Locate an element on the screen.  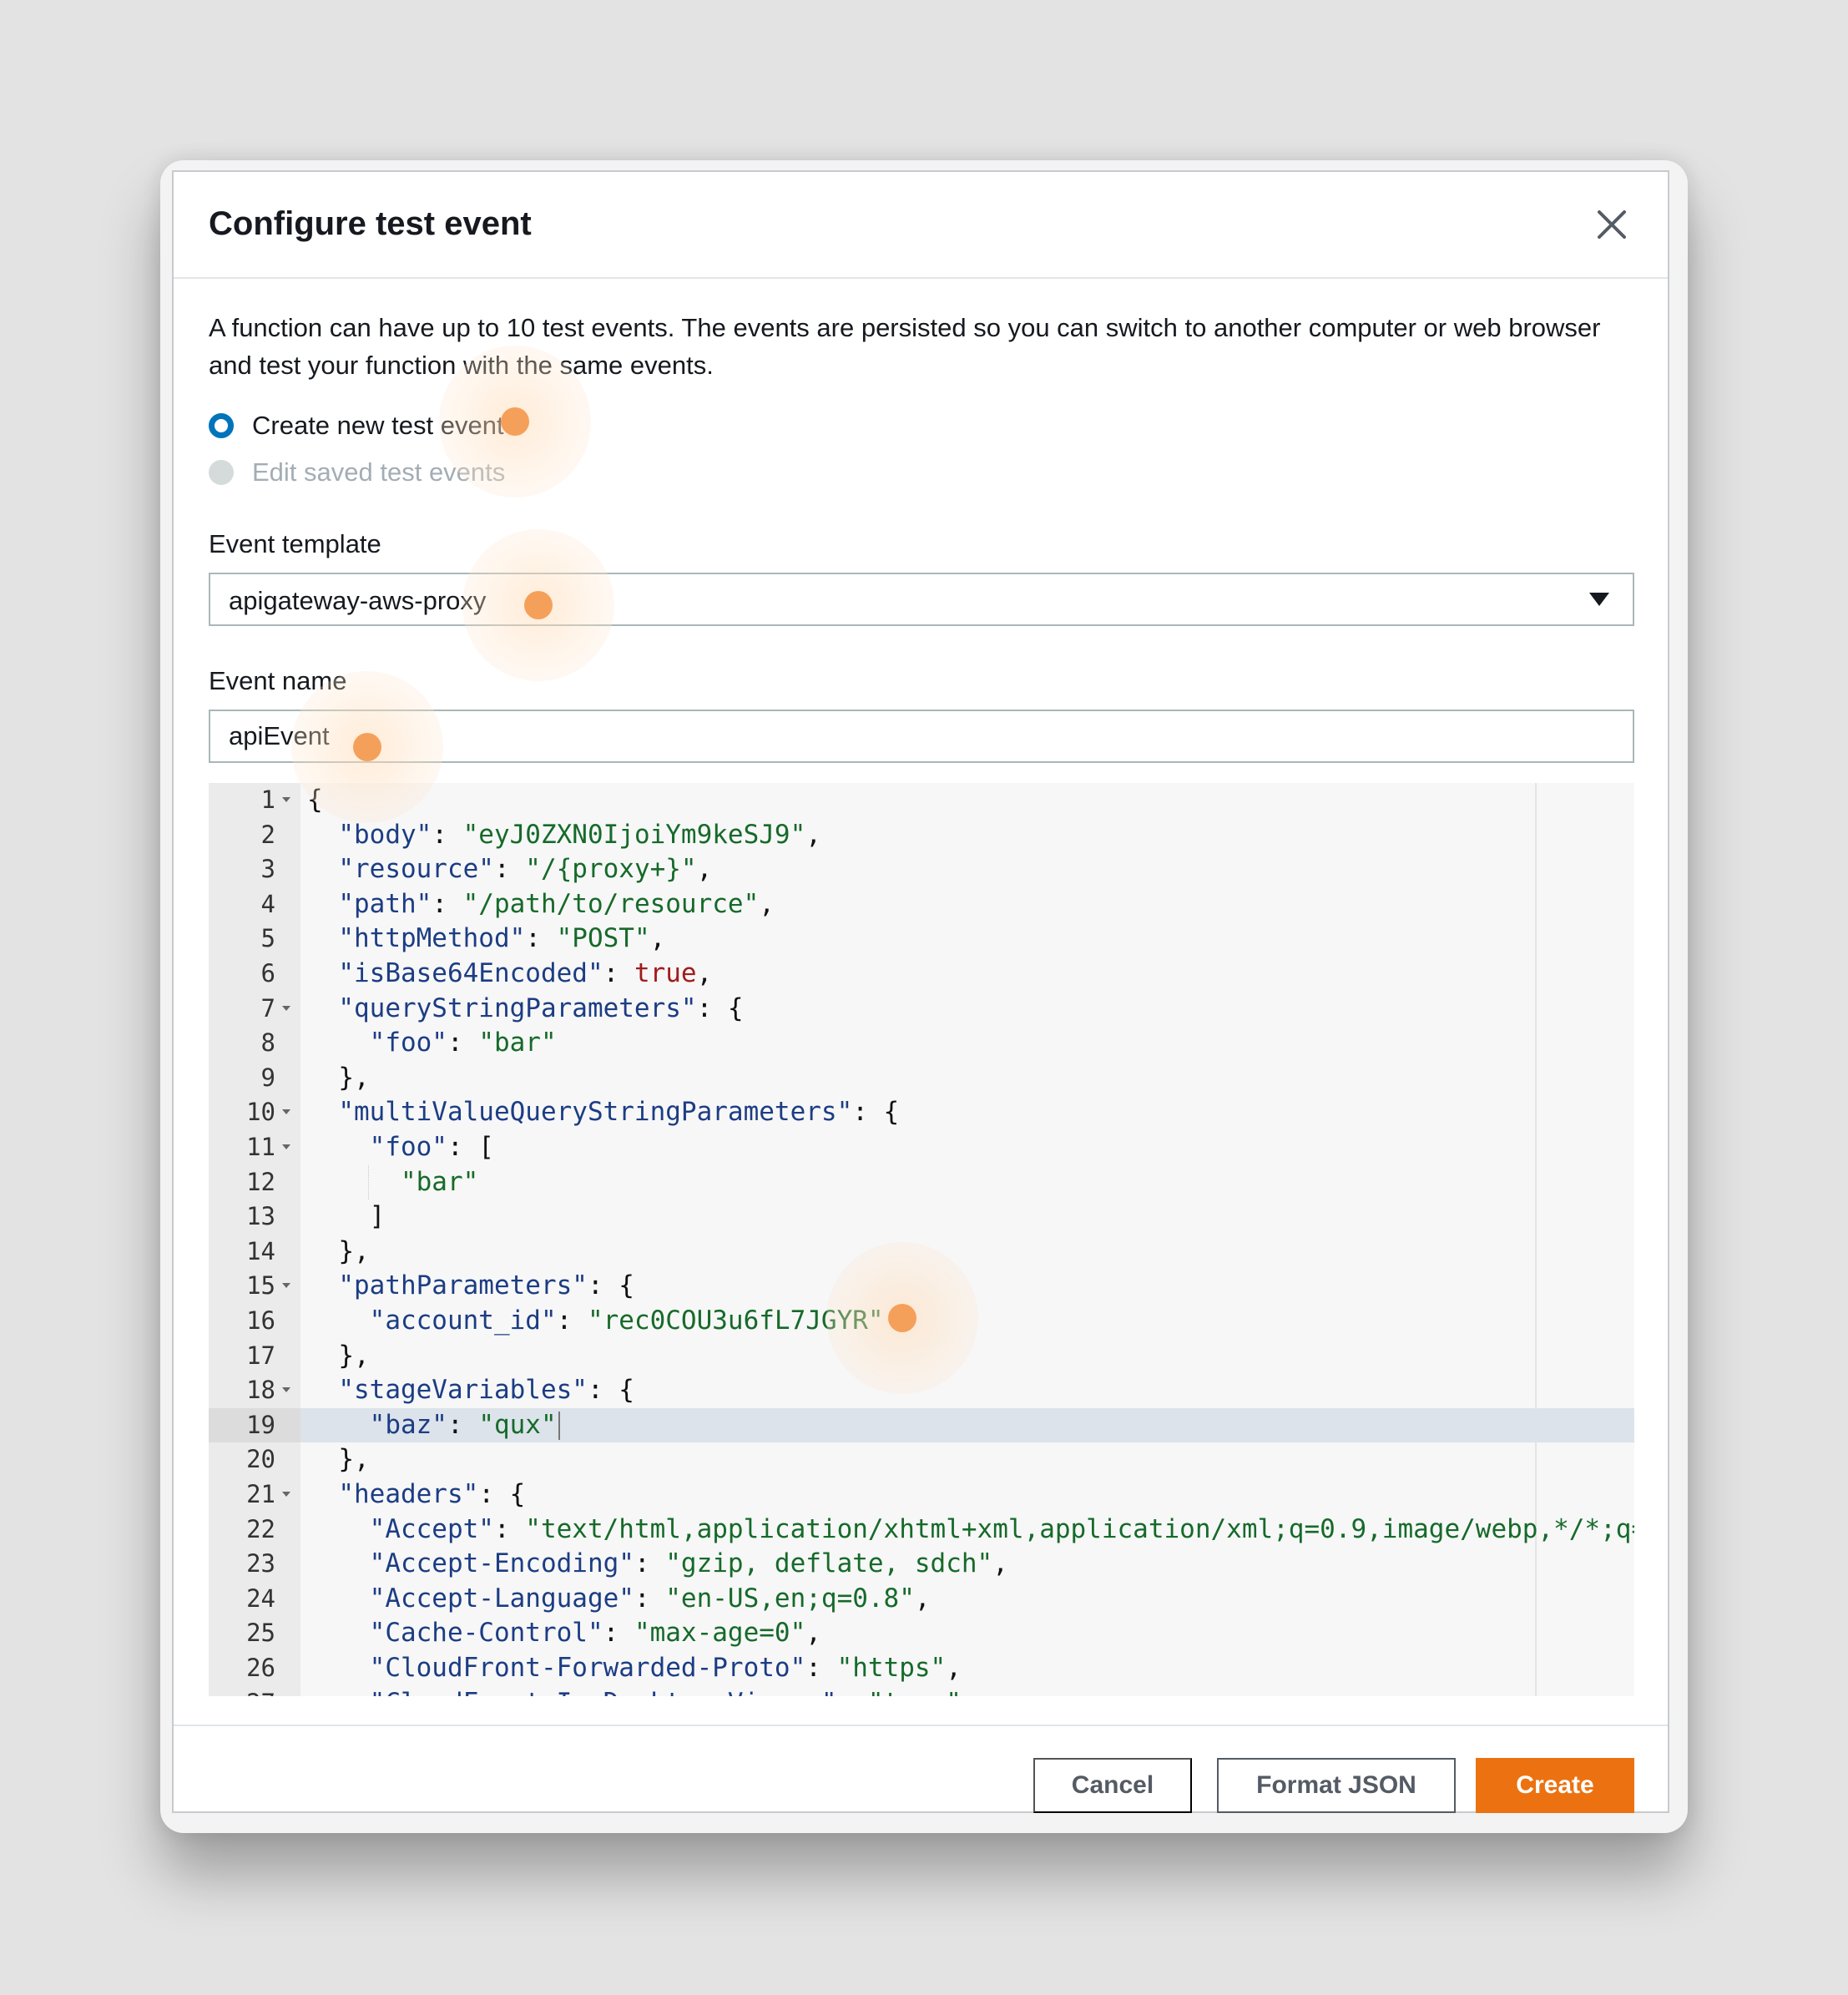
code-token: ] is located at coordinates (346, 1216).